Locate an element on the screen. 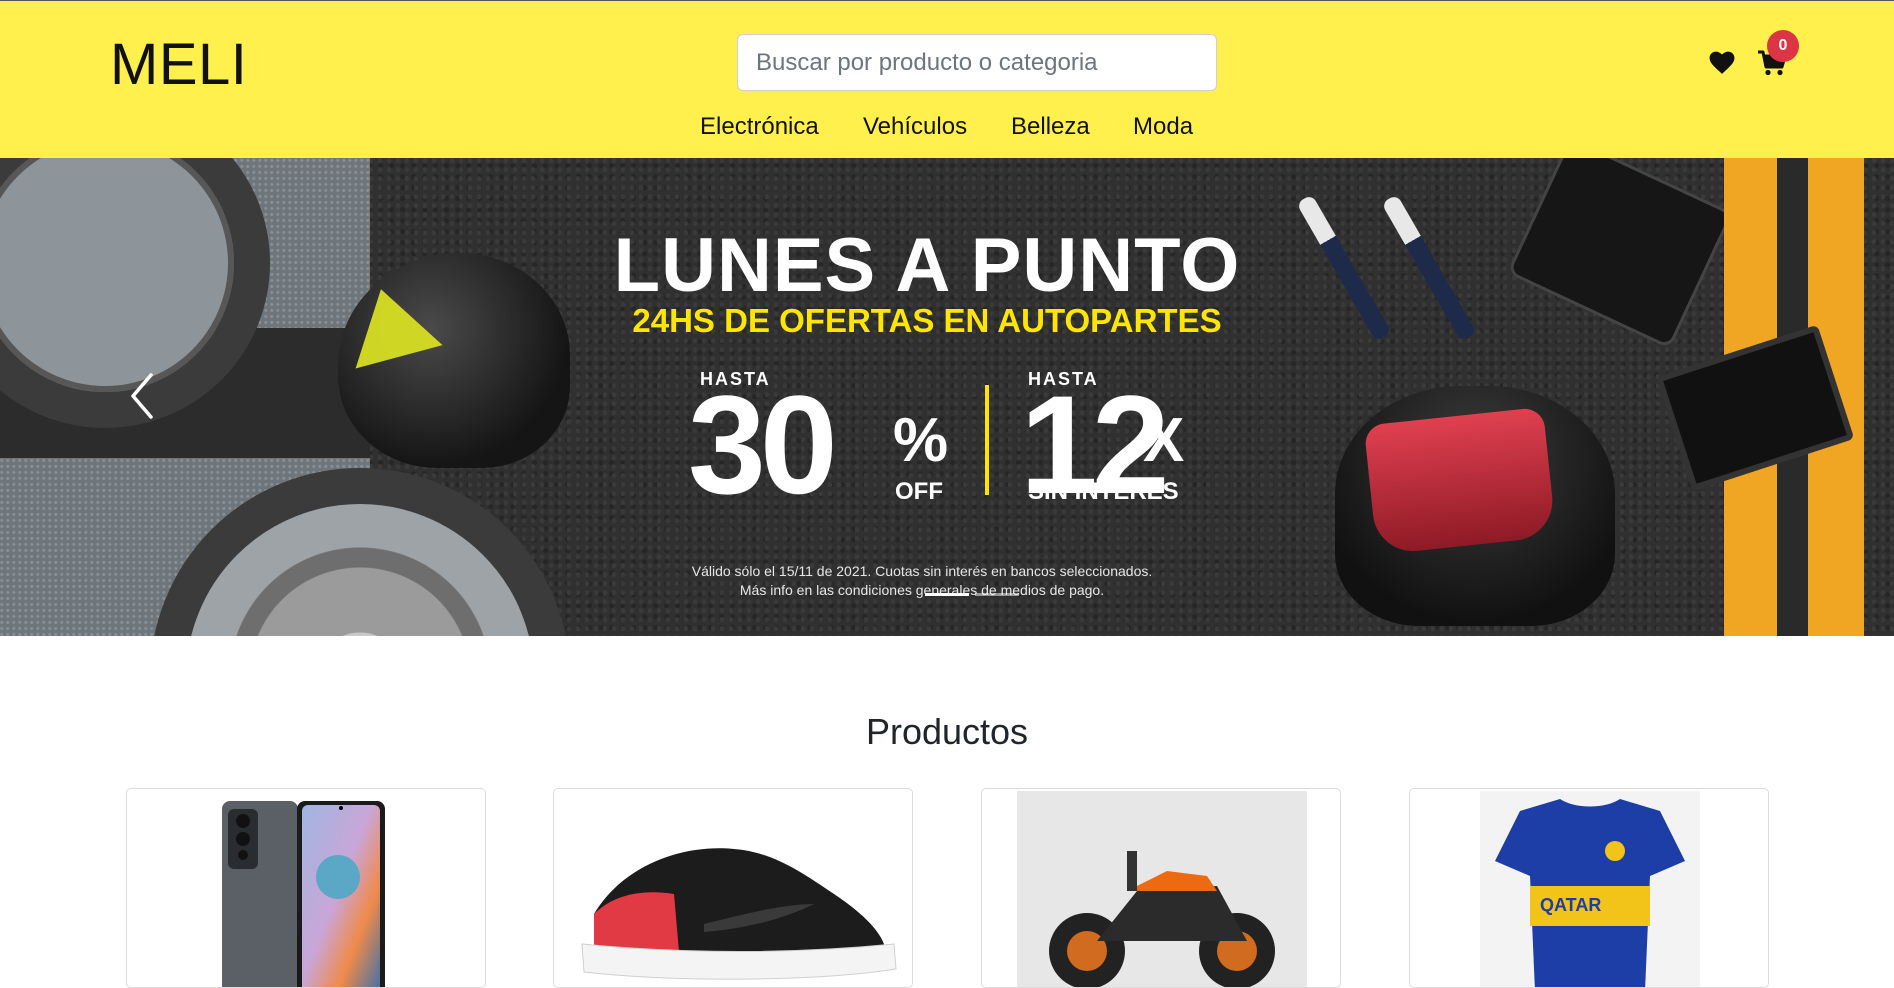 The image size is (1894, 988). chevron-left-icon is located at coordinates (142, 396).